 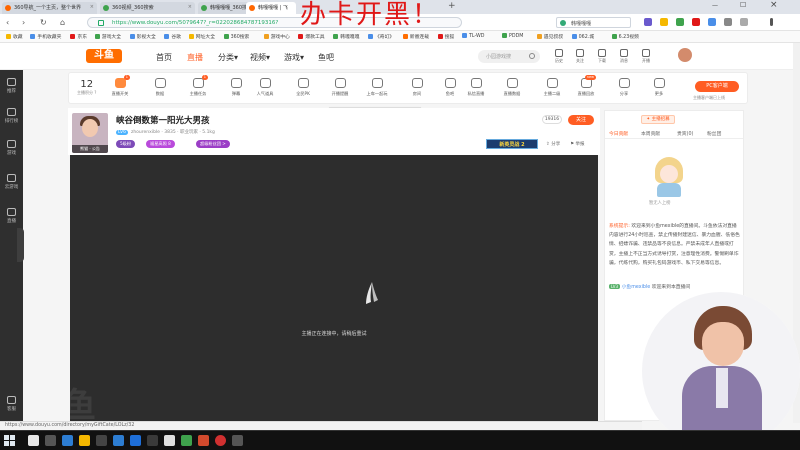 What do you see at coordinates (509, 56) in the screenshot?
I see `site-search-input: 小园游戏搜` at bounding box center [509, 56].